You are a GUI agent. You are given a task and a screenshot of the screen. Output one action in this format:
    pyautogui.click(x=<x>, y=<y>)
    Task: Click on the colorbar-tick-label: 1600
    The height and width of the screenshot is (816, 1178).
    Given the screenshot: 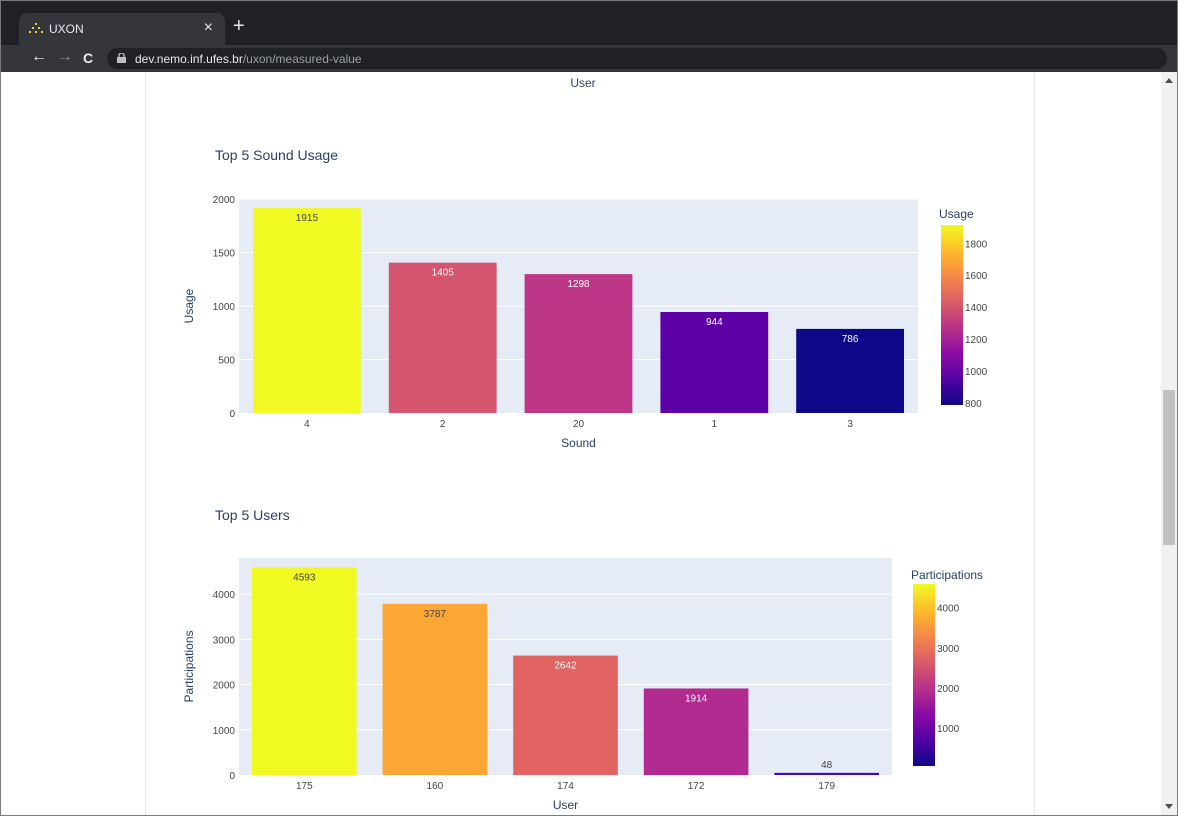 What is the action you would take?
    pyautogui.click(x=976, y=276)
    